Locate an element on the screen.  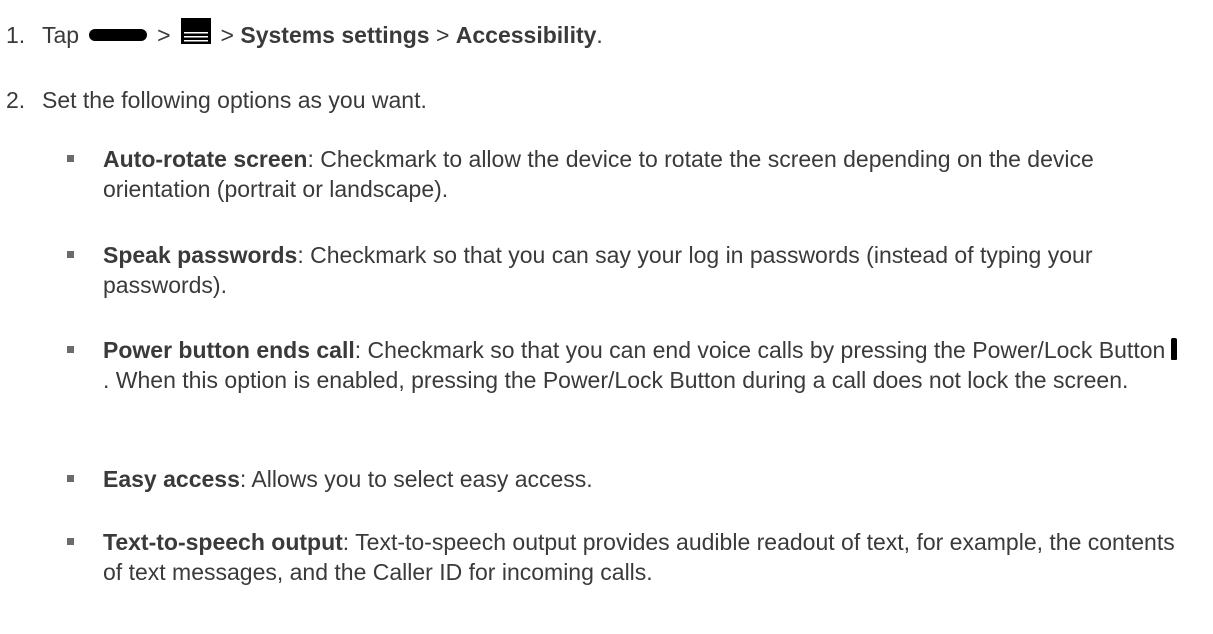
step-end-punct: . is located at coordinates (599, 35).